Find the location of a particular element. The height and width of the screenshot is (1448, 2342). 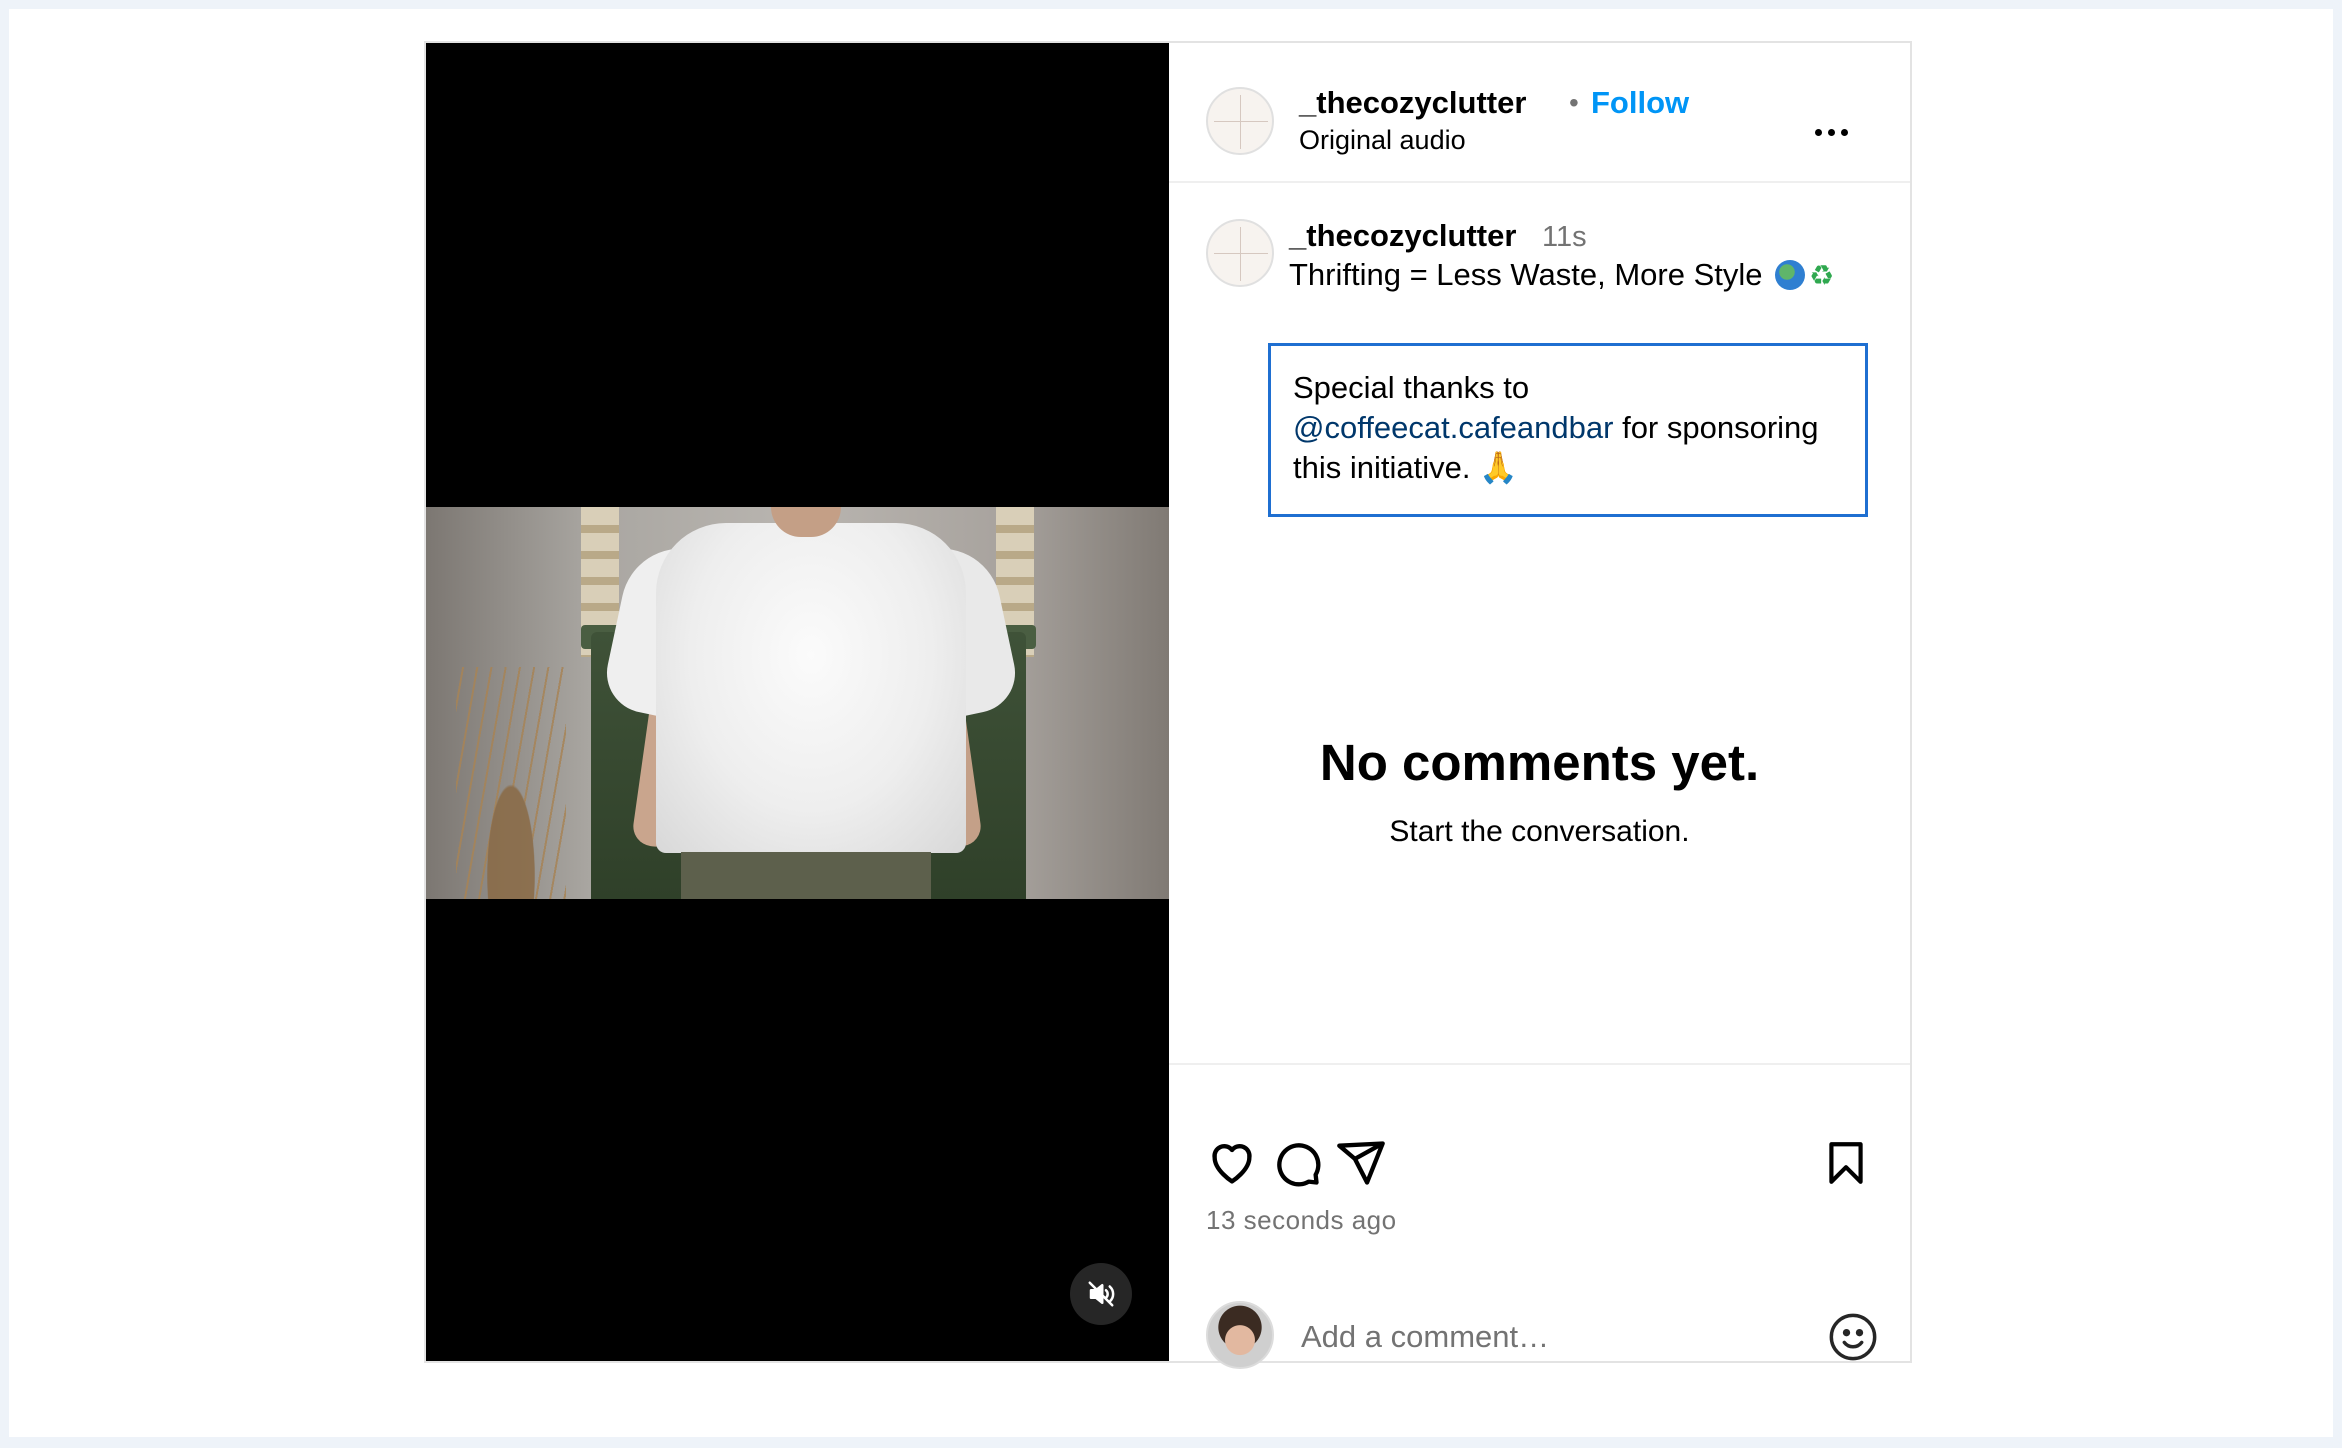

emoji-picker-button is located at coordinates (1853, 1339).